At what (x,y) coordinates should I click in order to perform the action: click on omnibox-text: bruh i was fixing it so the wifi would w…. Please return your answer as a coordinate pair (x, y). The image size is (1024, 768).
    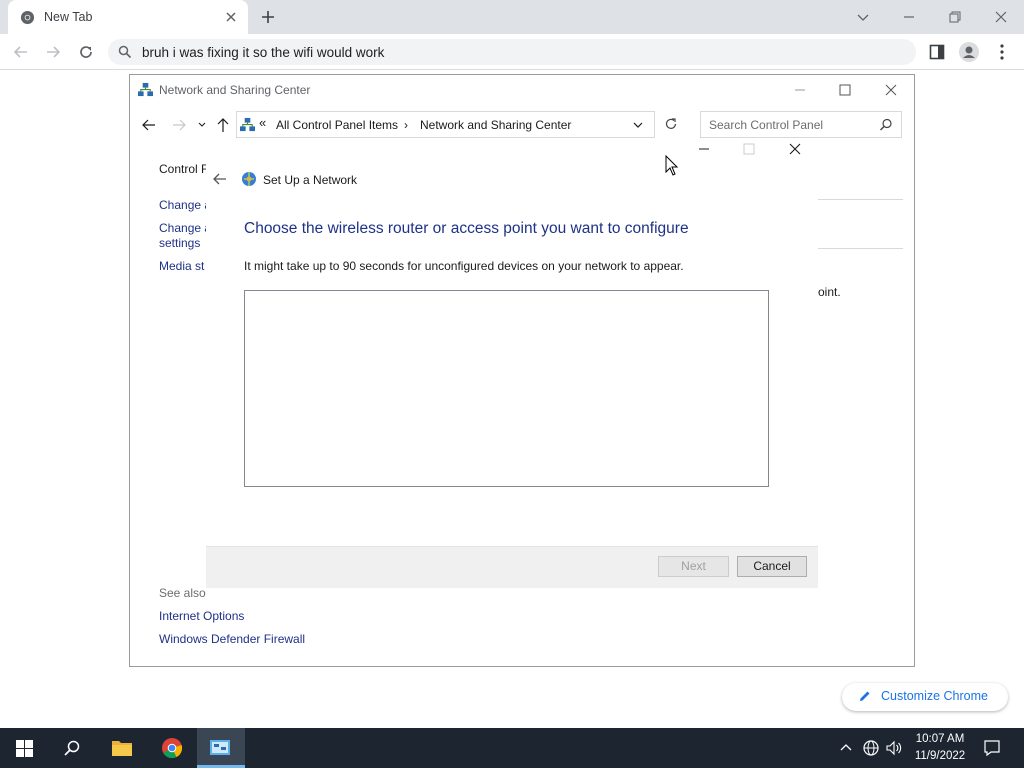
    Looking at the image, I should click on (263, 52).